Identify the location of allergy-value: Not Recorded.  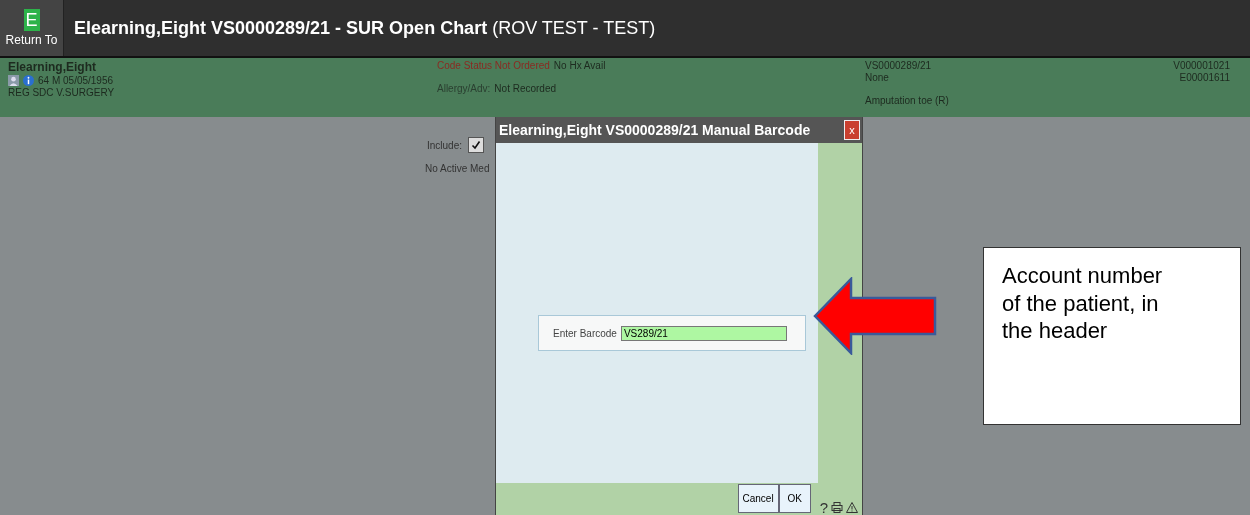
(525, 88).